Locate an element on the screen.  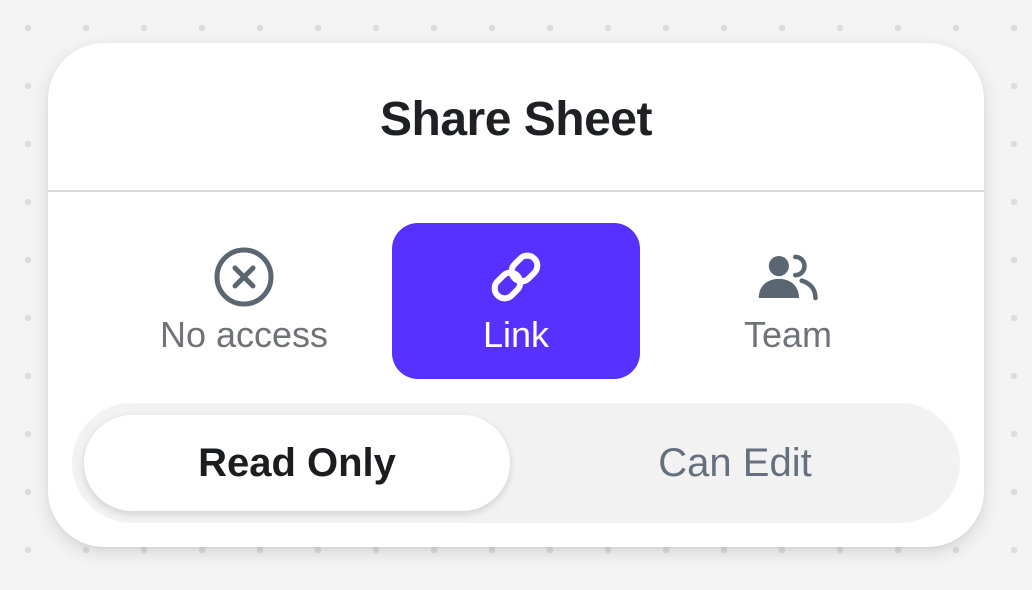
segment-read-only: Read Only is located at coordinates (297, 463).